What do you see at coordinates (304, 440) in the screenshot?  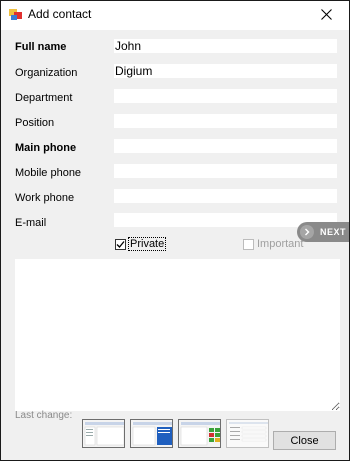 I see `close-button: Close` at bounding box center [304, 440].